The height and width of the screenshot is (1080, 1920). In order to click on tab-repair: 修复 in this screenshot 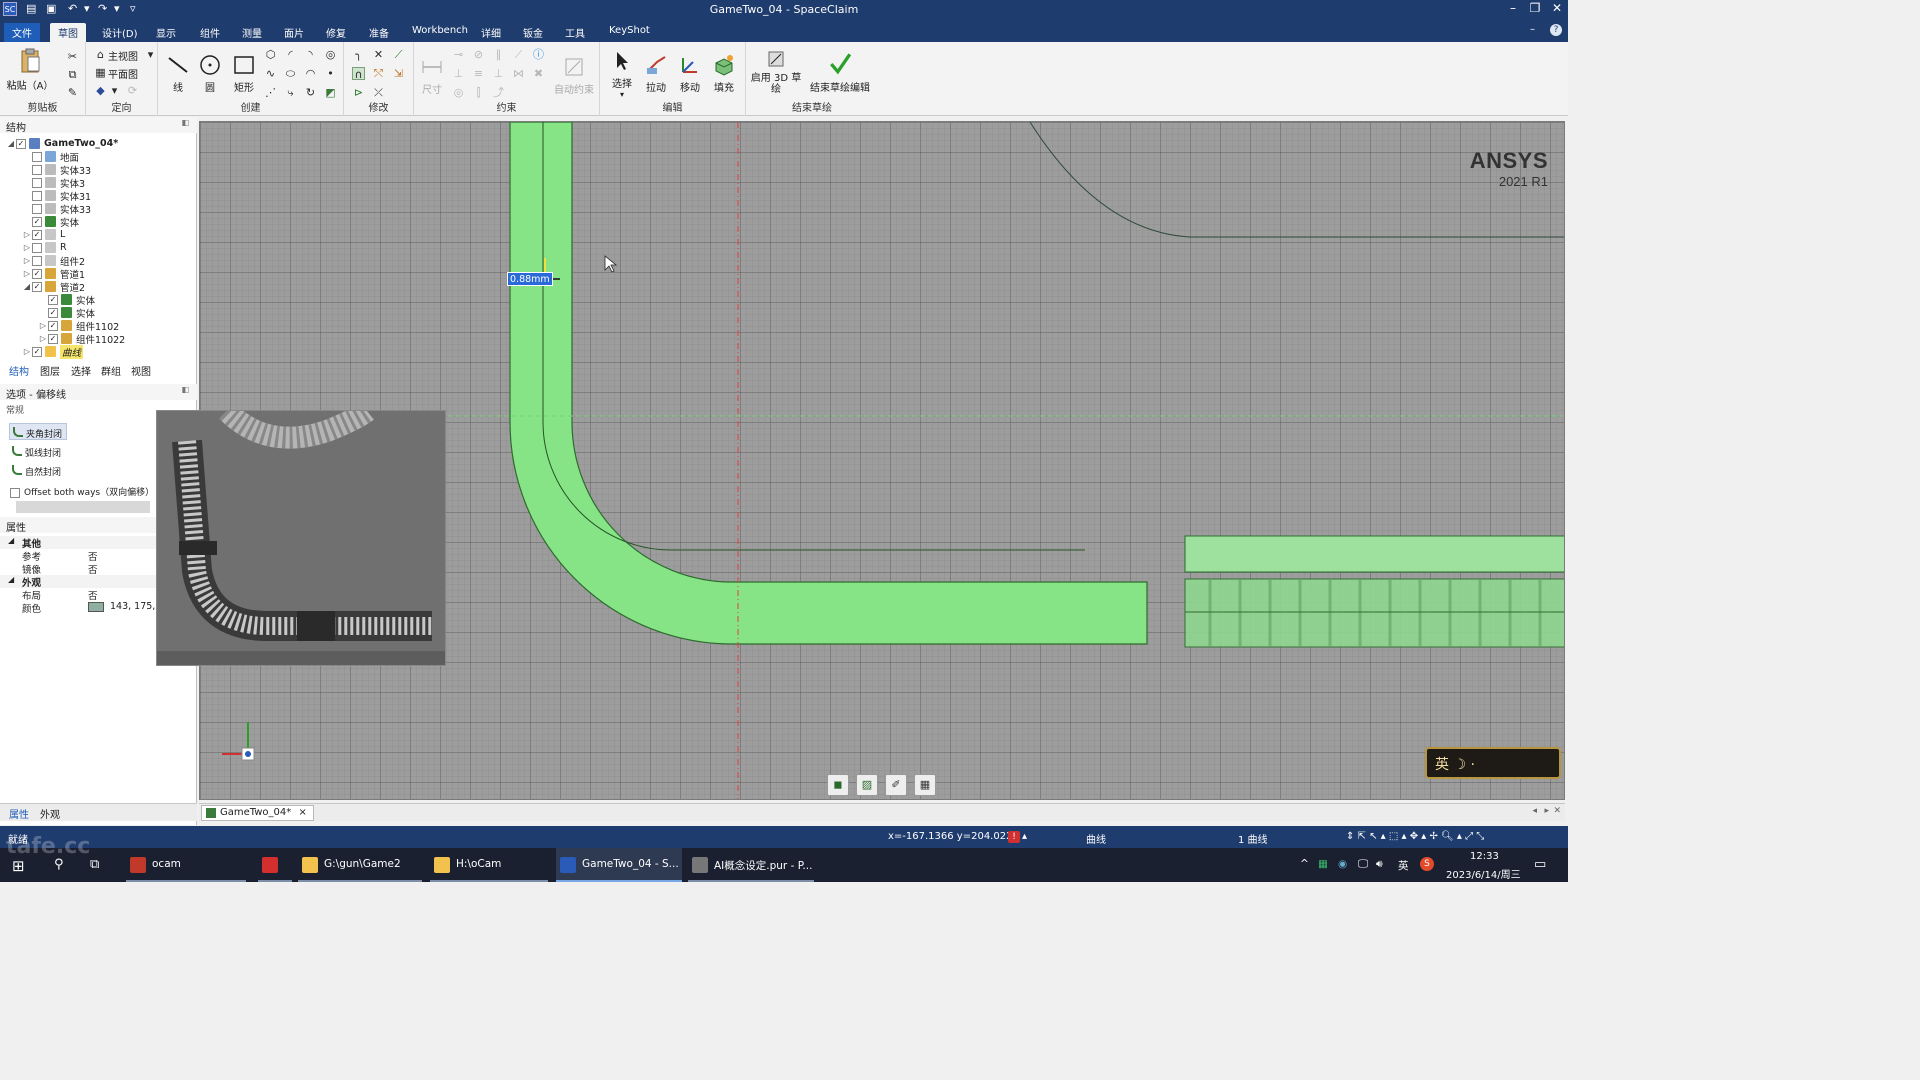, I will do `click(336, 32)`.